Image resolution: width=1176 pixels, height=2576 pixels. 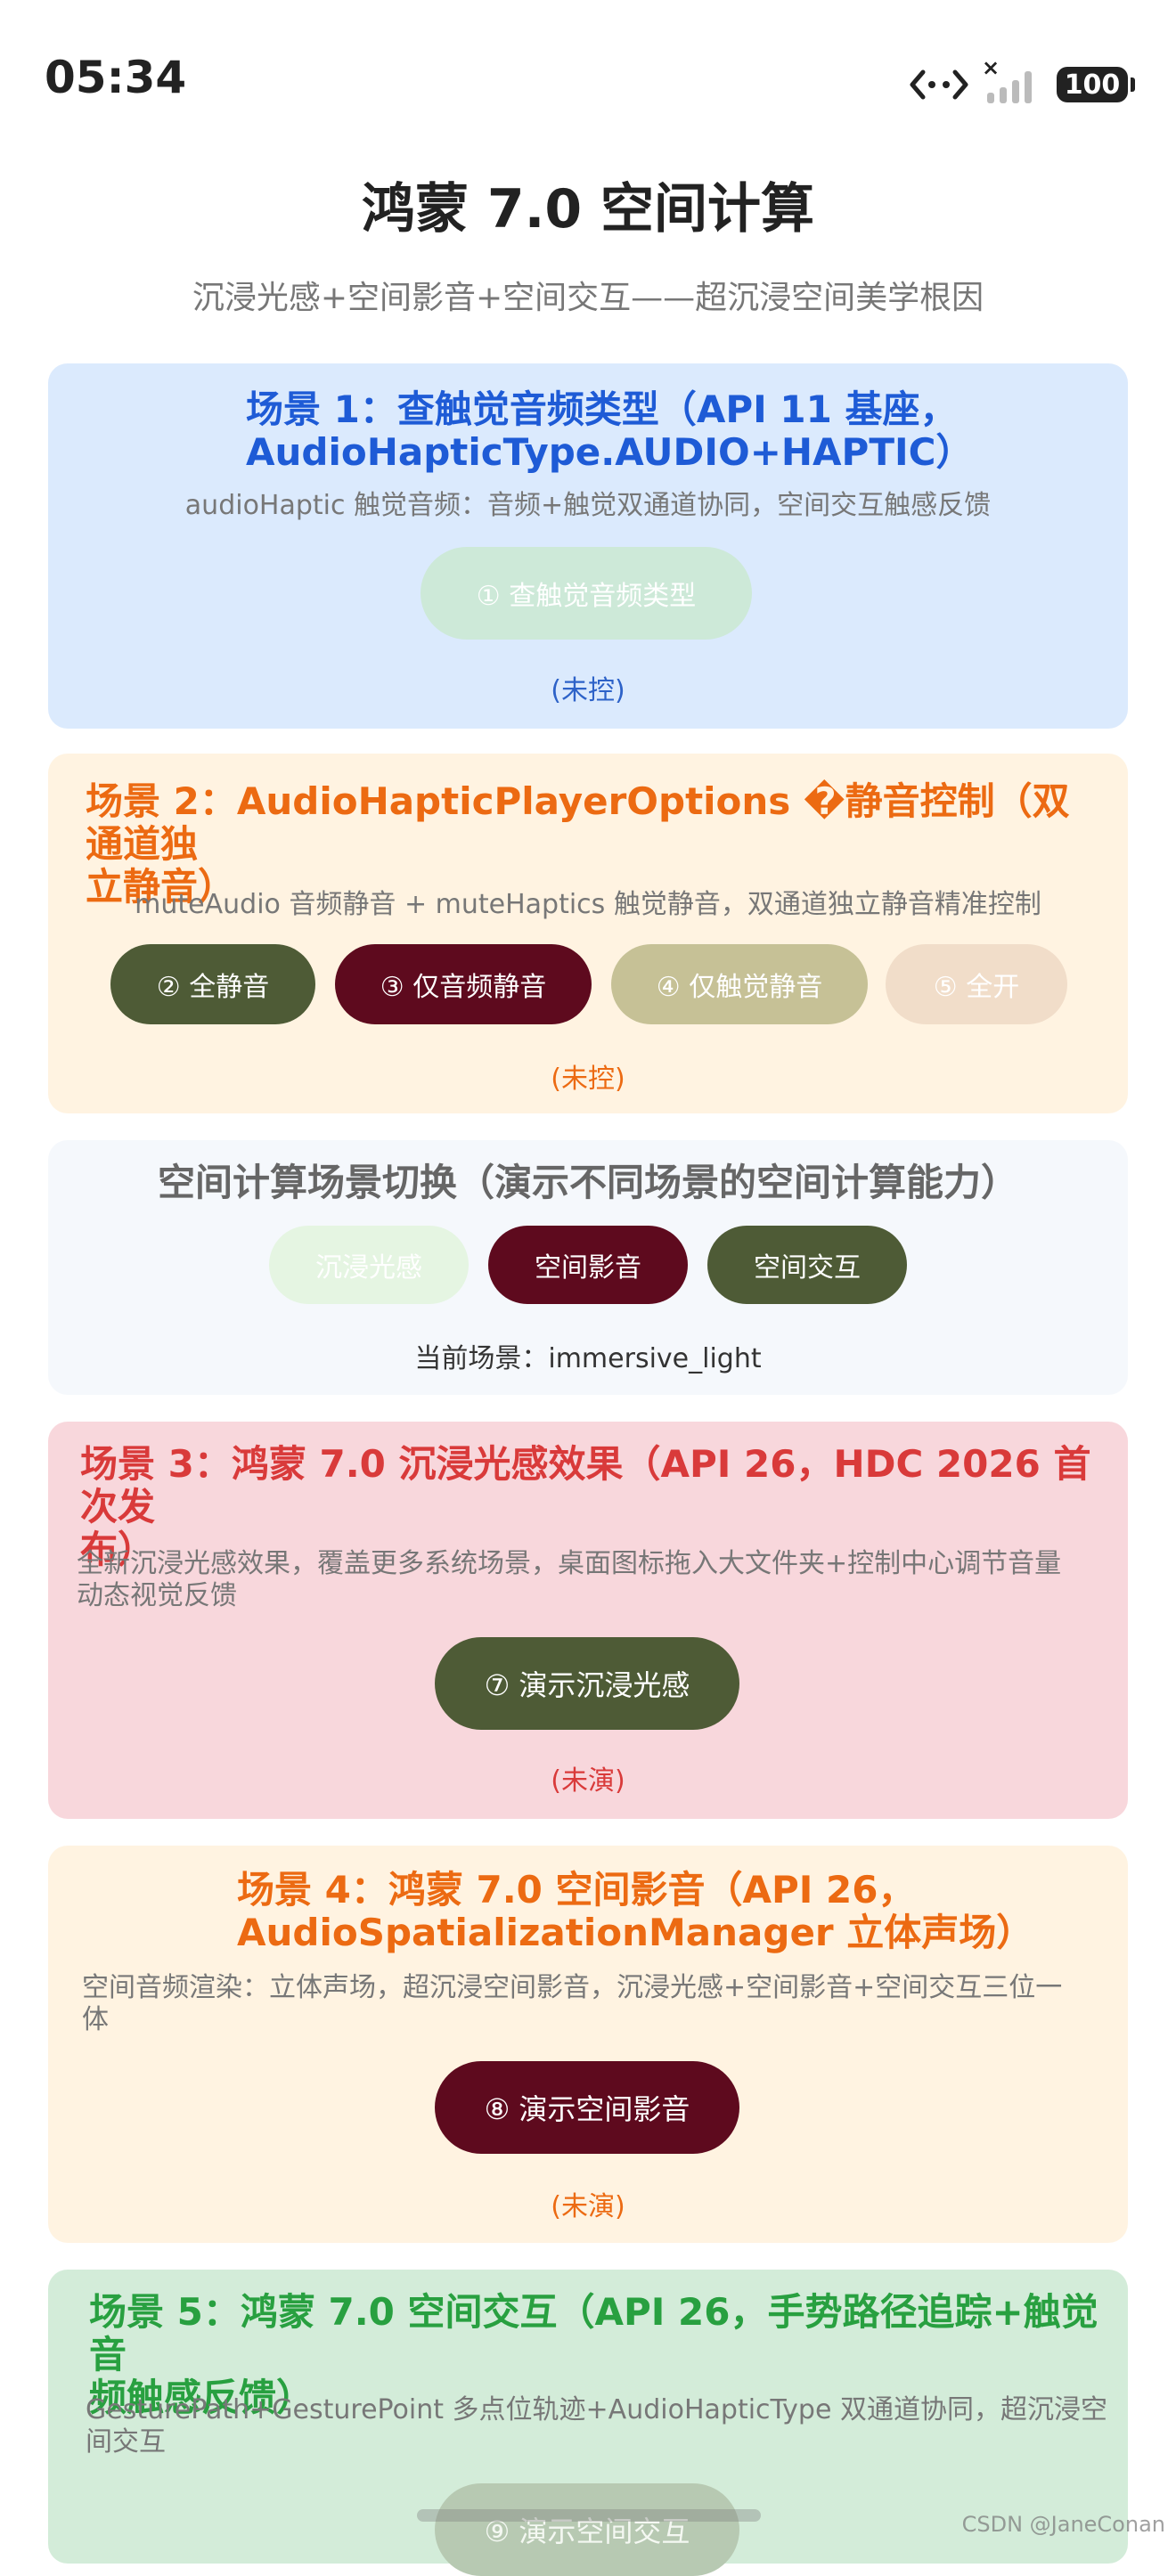 I want to click on scene2-status: (未控), so click(x=588, y=1080).